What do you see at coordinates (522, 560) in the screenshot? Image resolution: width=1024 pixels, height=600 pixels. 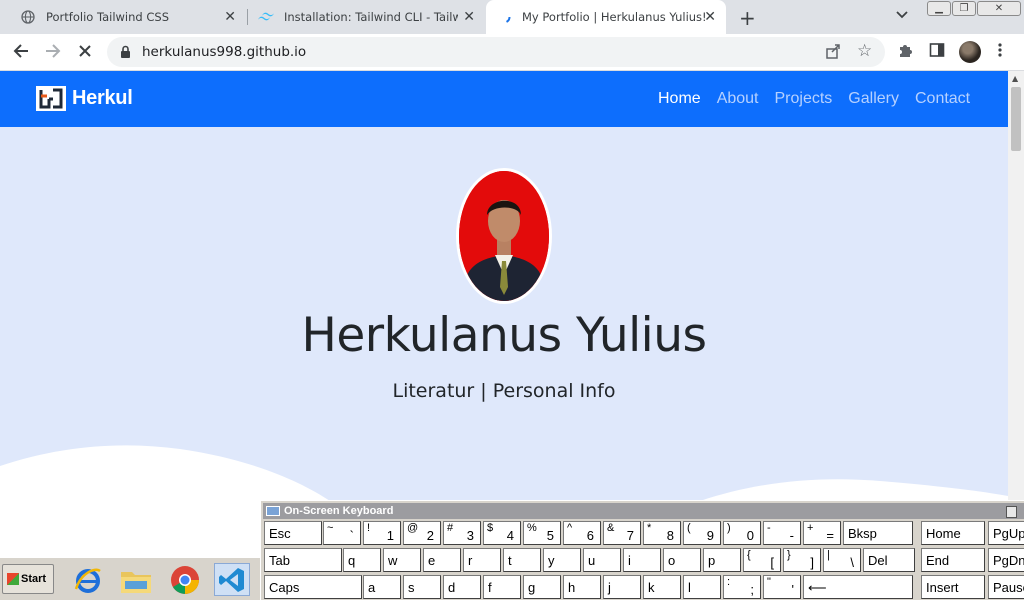 I see `osk-key: t` at bounding box center [522, 560].